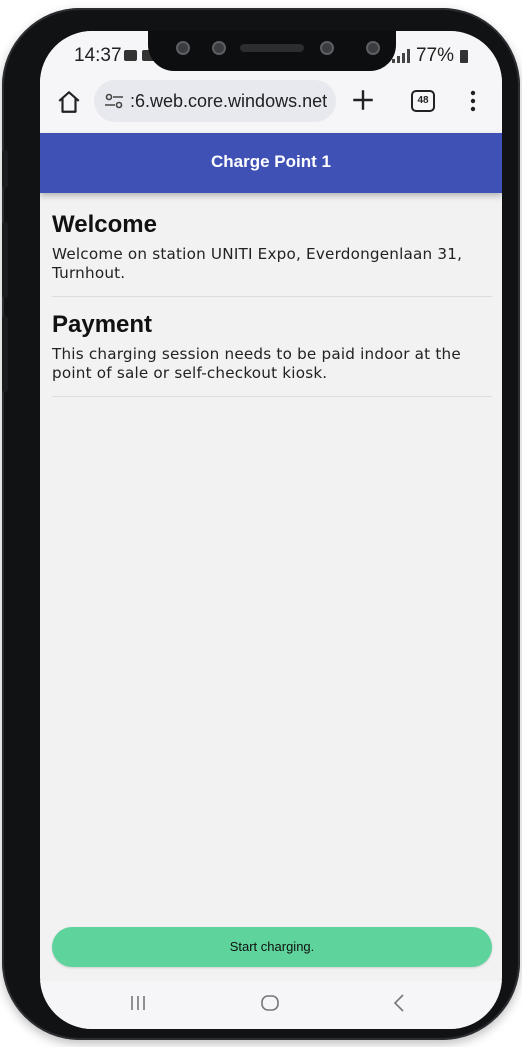 Image resolution: width=522 pixels, height=1047 pixels. Describe the element at coordinates (5, 354) in the screenshot. I see `power-button` at that location.